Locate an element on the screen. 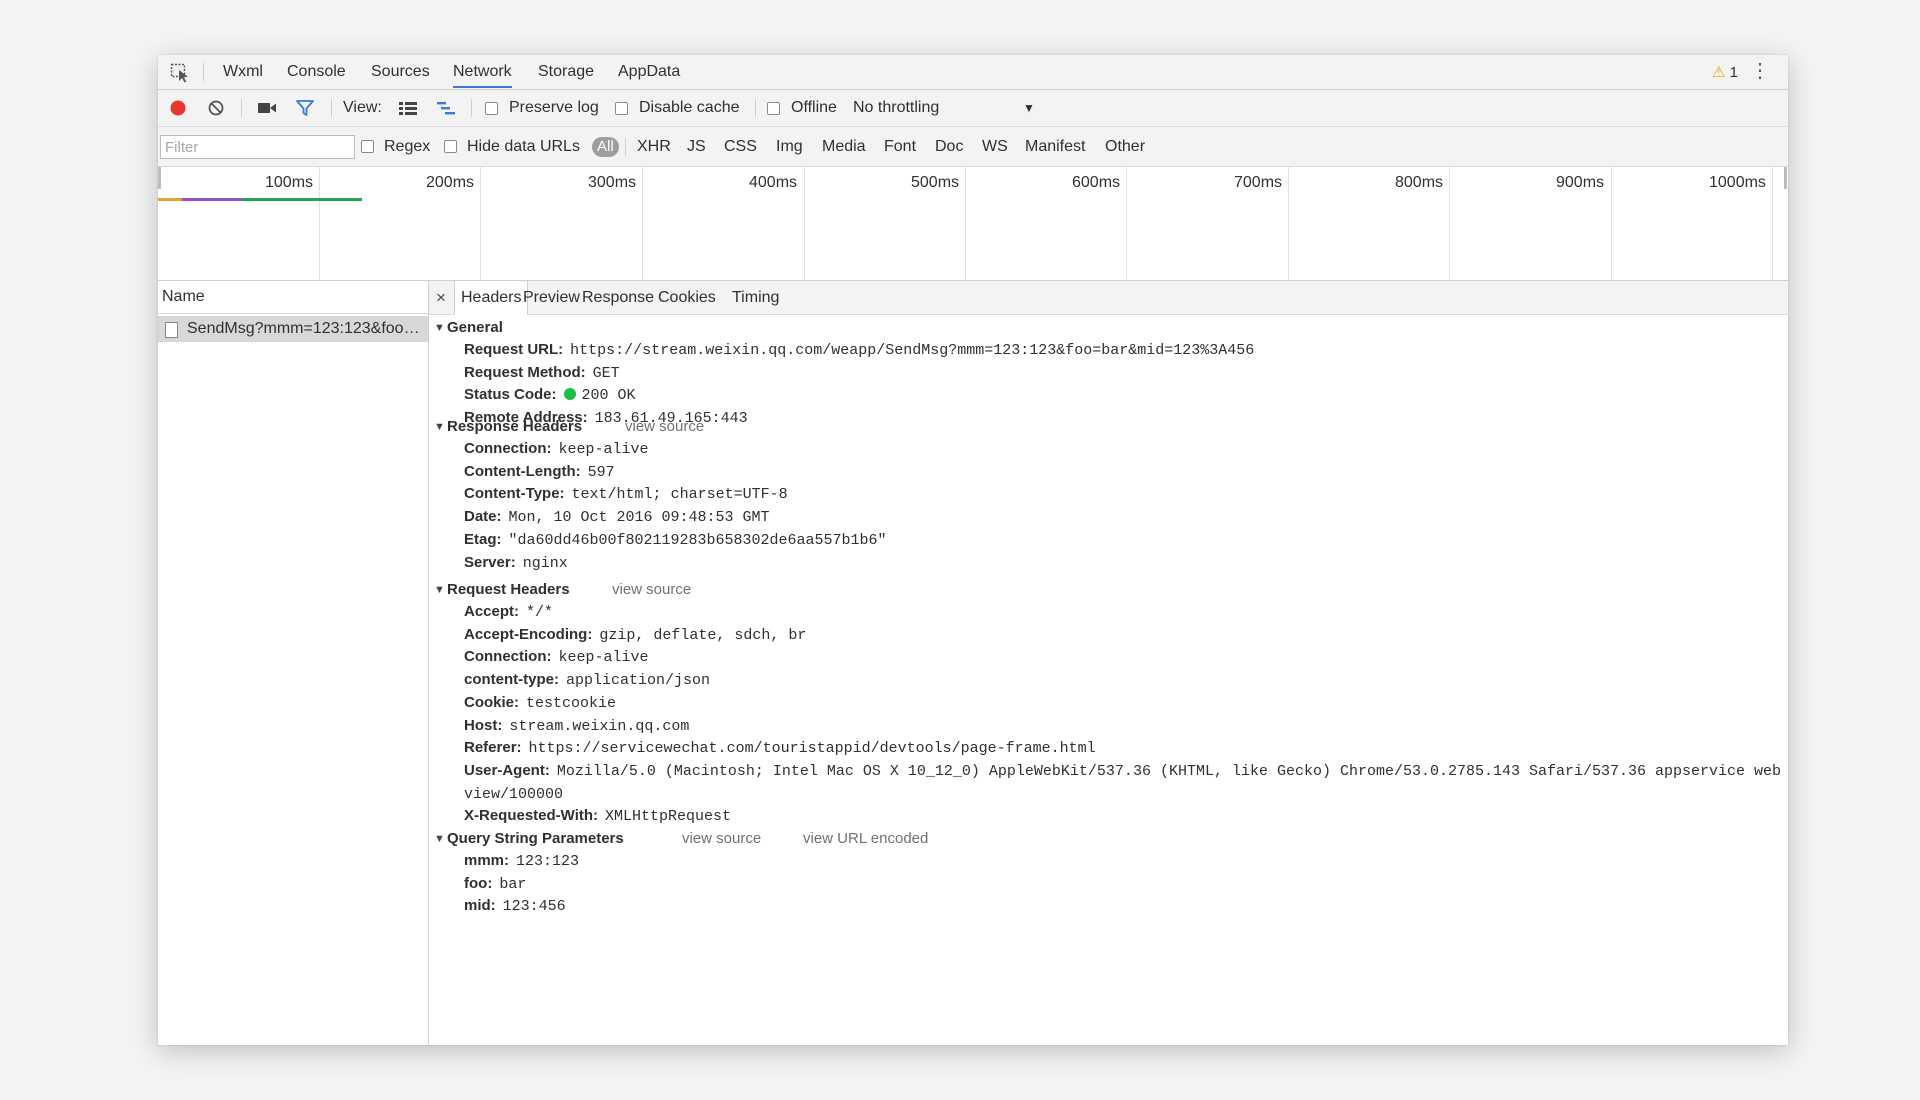 The width and height of the screenshot is (1920, 1100). name-column-header: Name is located at coordinates (293, 297).